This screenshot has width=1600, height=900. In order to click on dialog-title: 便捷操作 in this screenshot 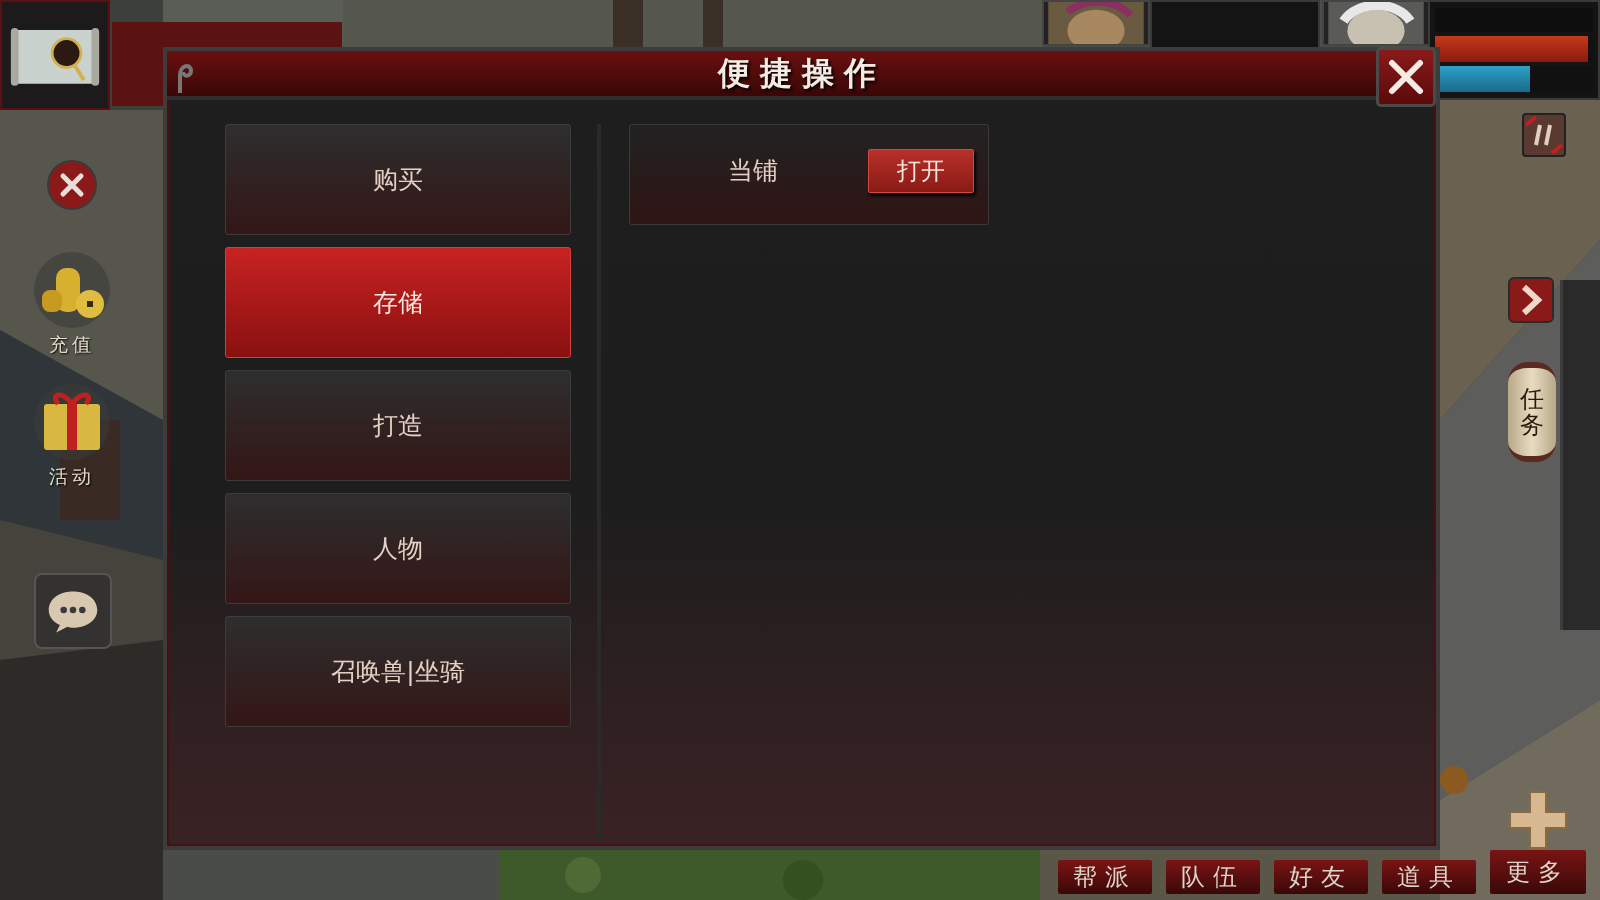, I will do `click(801, 73)`.